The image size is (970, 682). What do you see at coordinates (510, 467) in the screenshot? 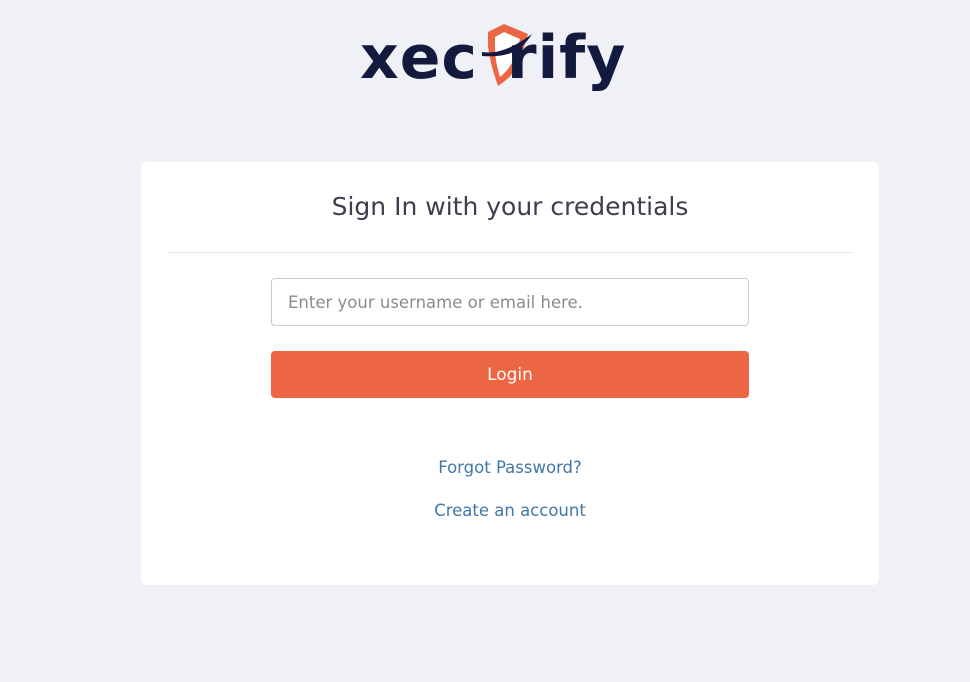
I see `forgot-password-link: Forgot Password?` at bounding box center [510, 467].